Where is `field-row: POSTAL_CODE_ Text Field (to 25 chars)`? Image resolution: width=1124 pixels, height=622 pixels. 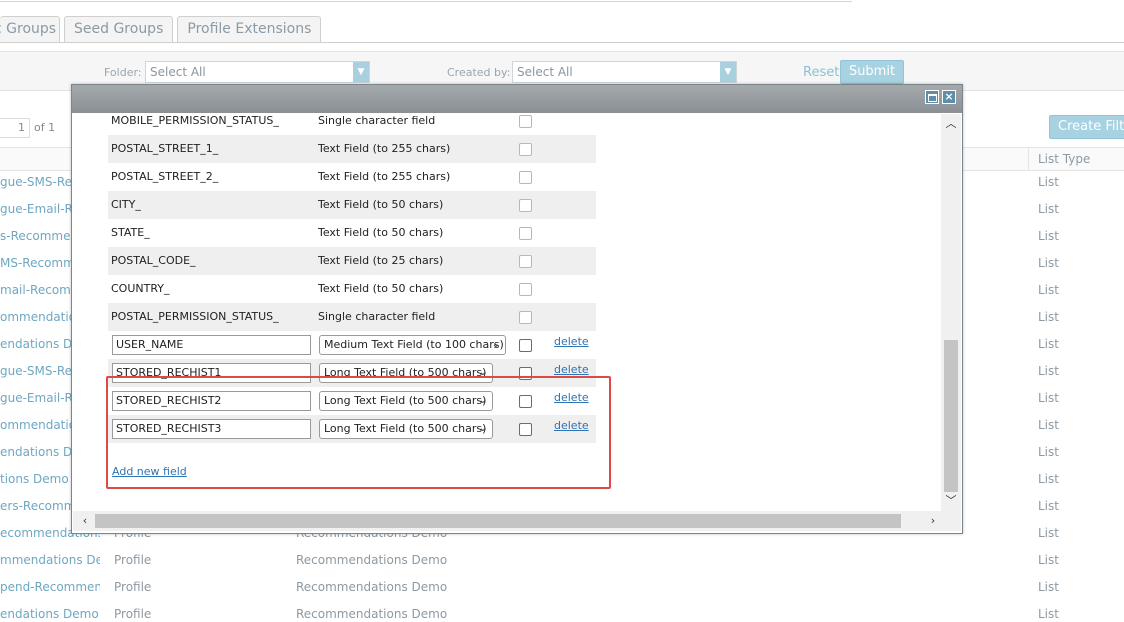 field-row: POSTAL_CODE_ Text Field (to 25 chars) is located at coordinates (352, 261).